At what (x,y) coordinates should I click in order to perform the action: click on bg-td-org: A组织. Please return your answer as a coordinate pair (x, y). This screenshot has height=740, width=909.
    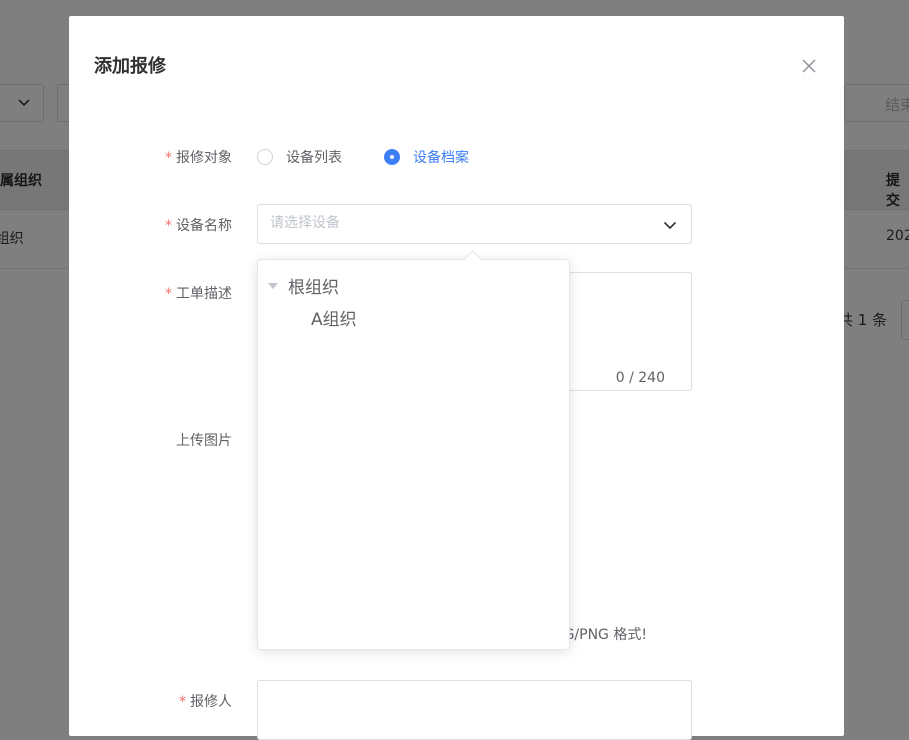
    Looking at the image, I should click on (12, 239).